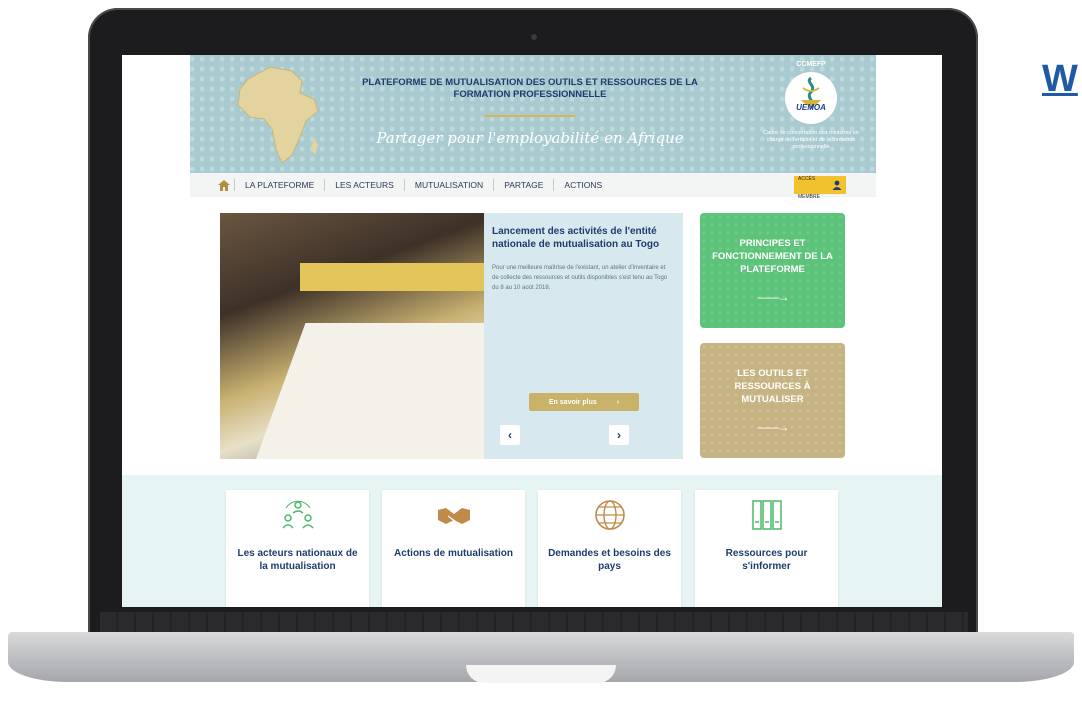 This screenshot has width=1082, height=707. I want to click on card-demandes-label: Demandes et besoins des pays, so click(609, 560).